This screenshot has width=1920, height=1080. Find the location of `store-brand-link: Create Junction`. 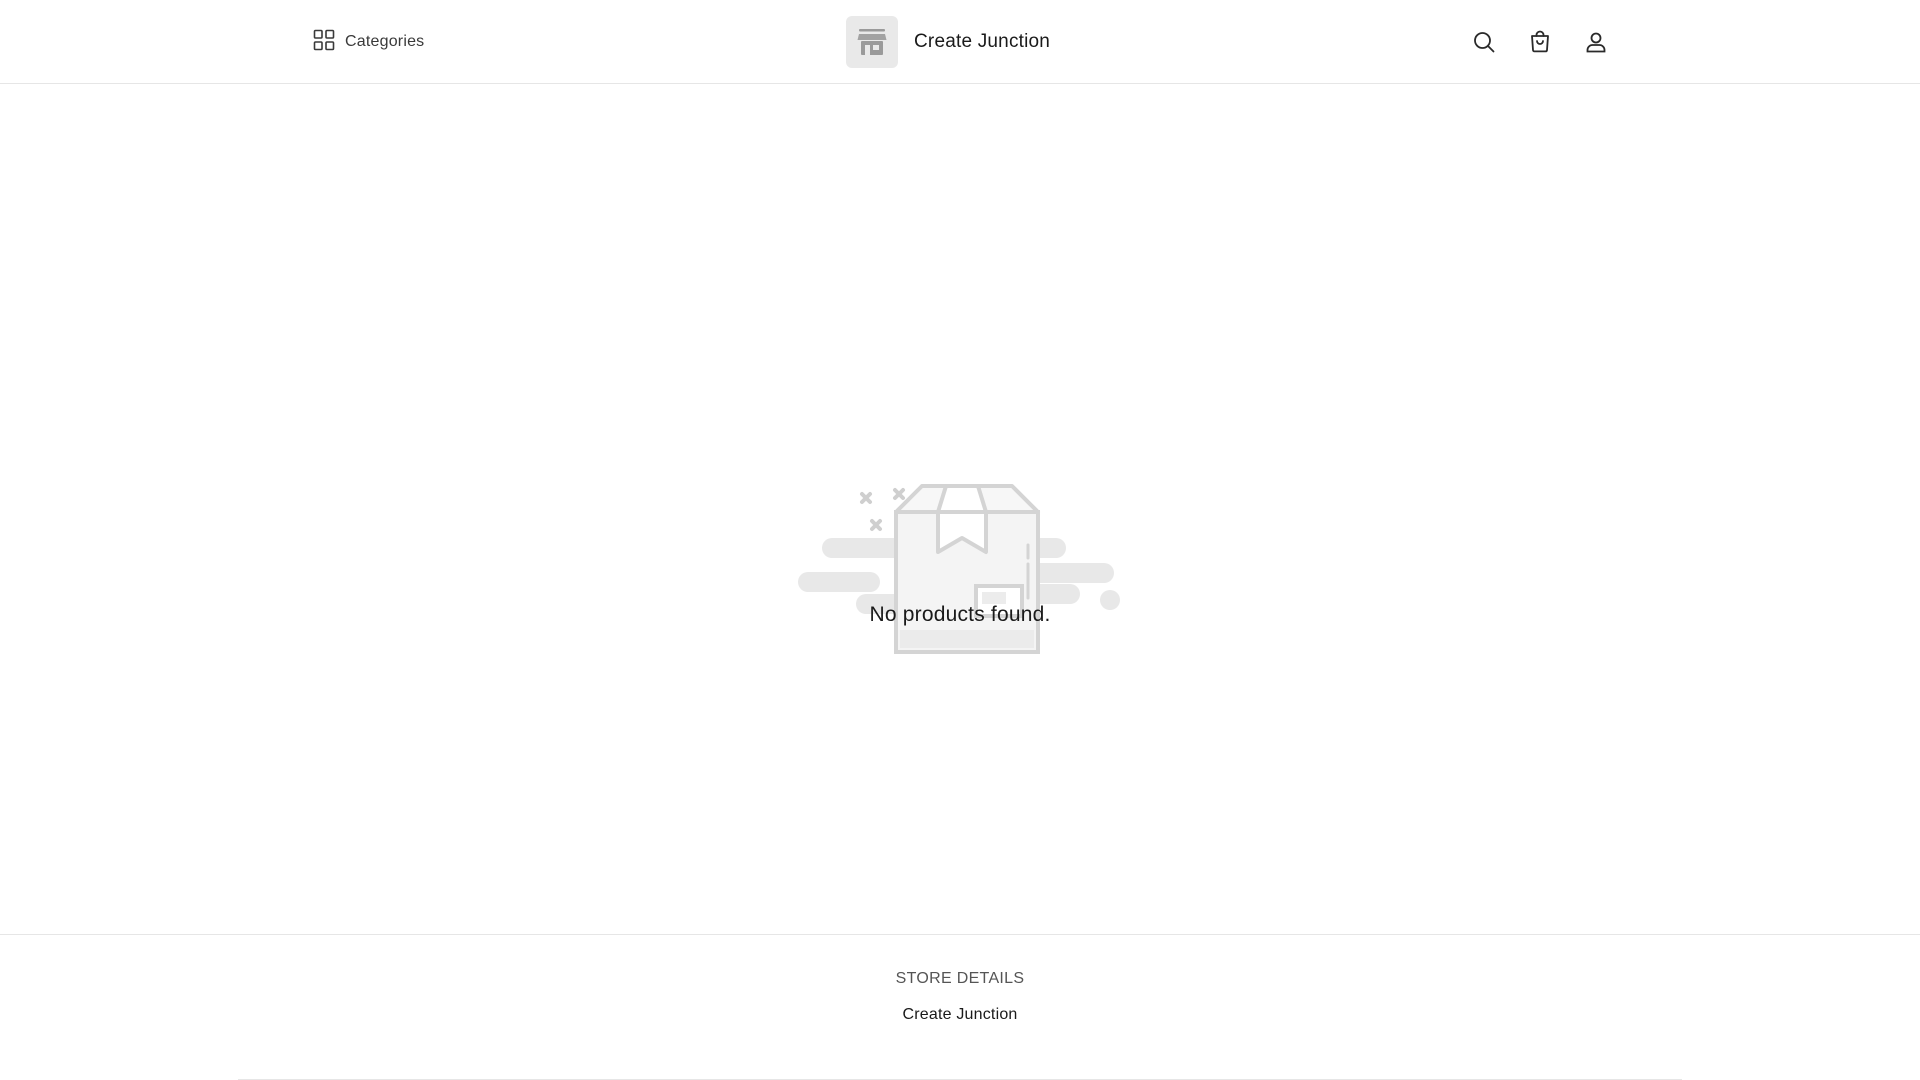

store-brand-link: Create Junction is located at coordinates (948, 42).